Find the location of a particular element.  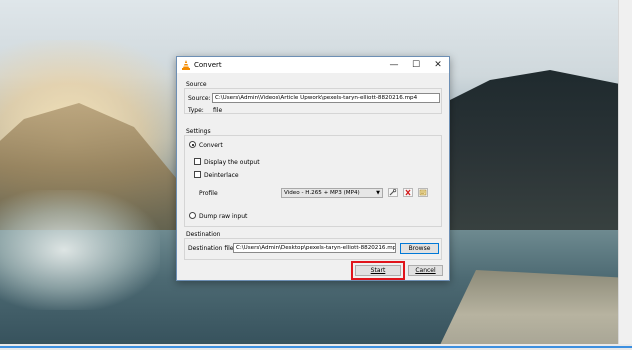

window-edge-right is located at coordinates (625, 172).